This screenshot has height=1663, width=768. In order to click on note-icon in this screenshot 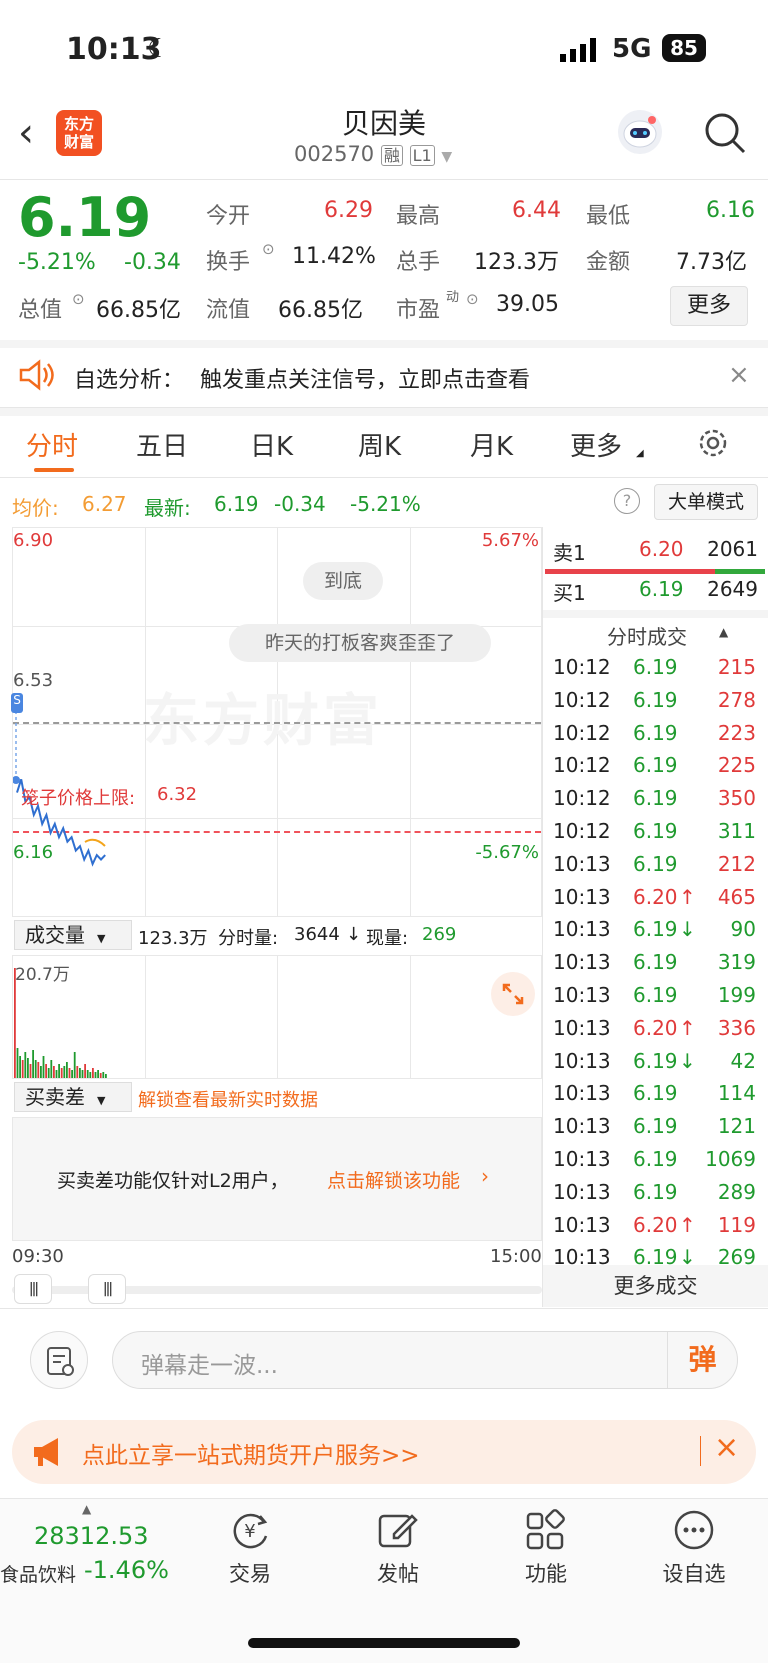, I will do `click(59, 1360)`.